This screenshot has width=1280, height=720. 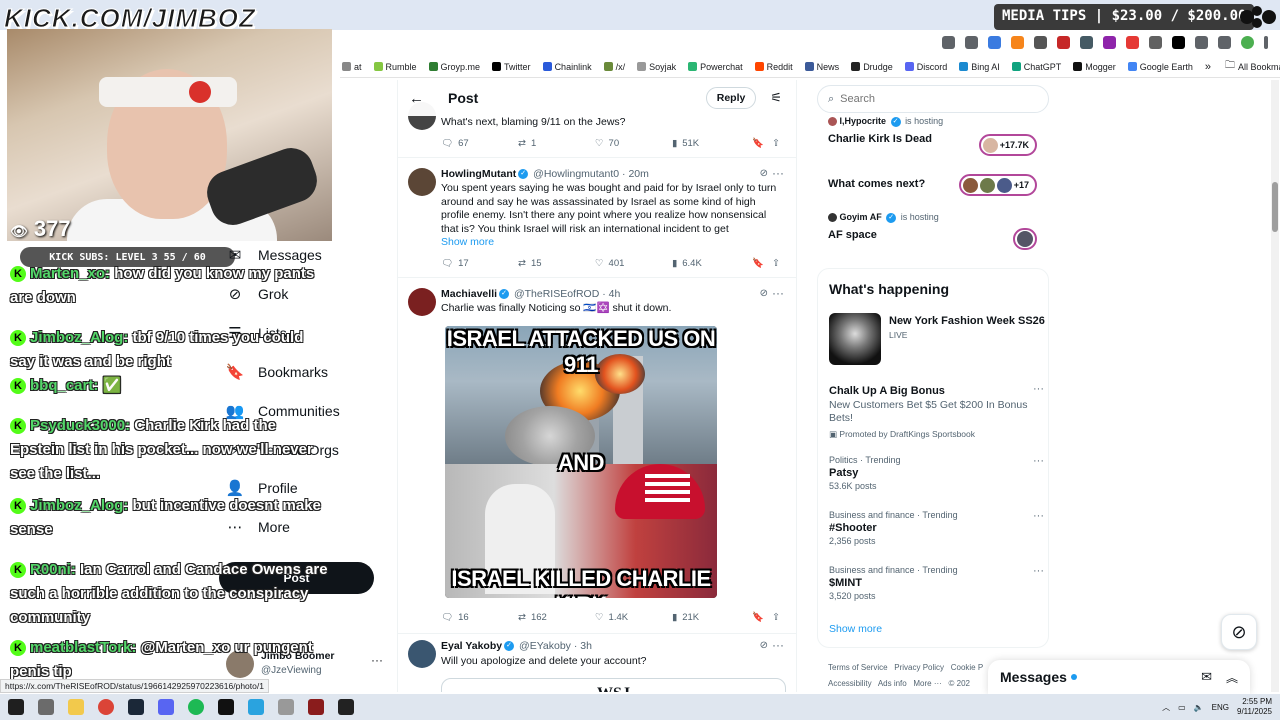 What do you see at coordinates (633, 263) in the screenshot?
I see `like-action: ♡ 401` at bounding box center [633, 263].